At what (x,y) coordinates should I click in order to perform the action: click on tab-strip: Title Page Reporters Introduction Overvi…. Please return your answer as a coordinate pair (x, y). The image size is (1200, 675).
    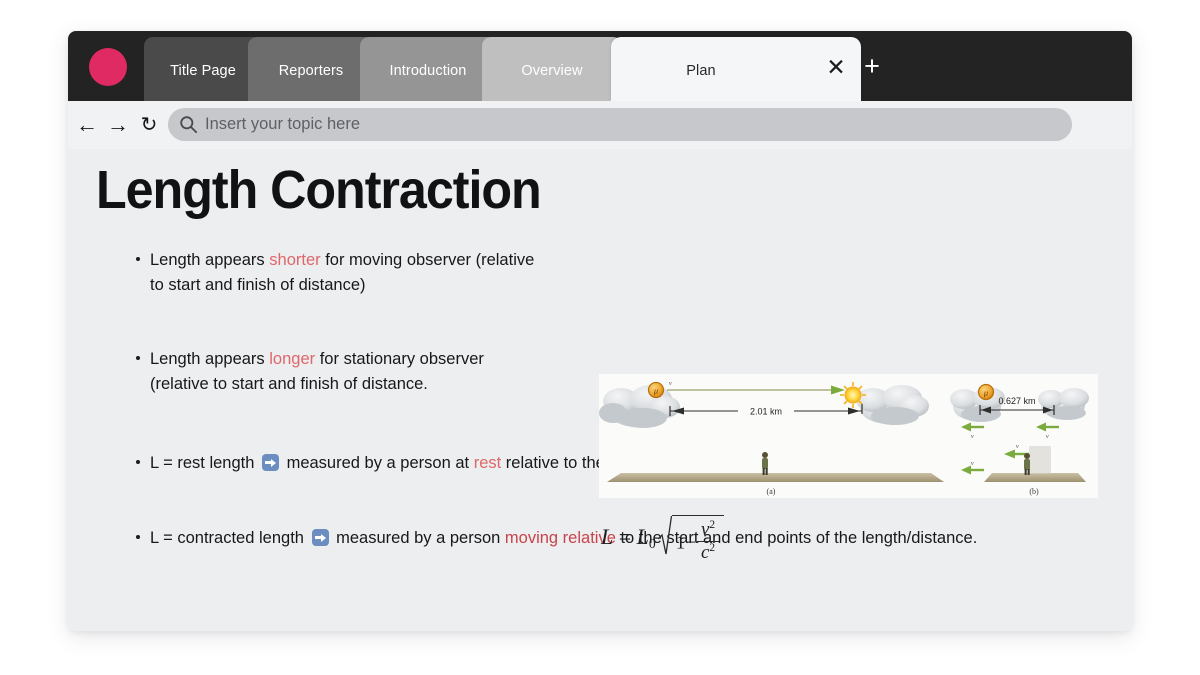
    Looking at the image, I should click on (600, 66).